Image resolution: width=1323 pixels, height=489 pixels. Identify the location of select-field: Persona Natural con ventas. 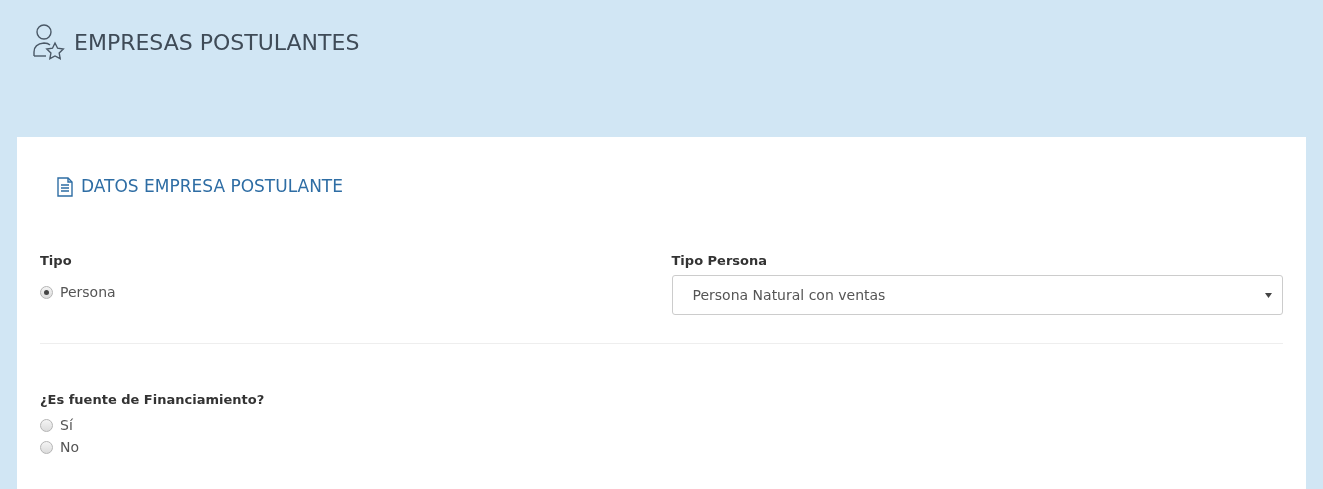
(977, 295).